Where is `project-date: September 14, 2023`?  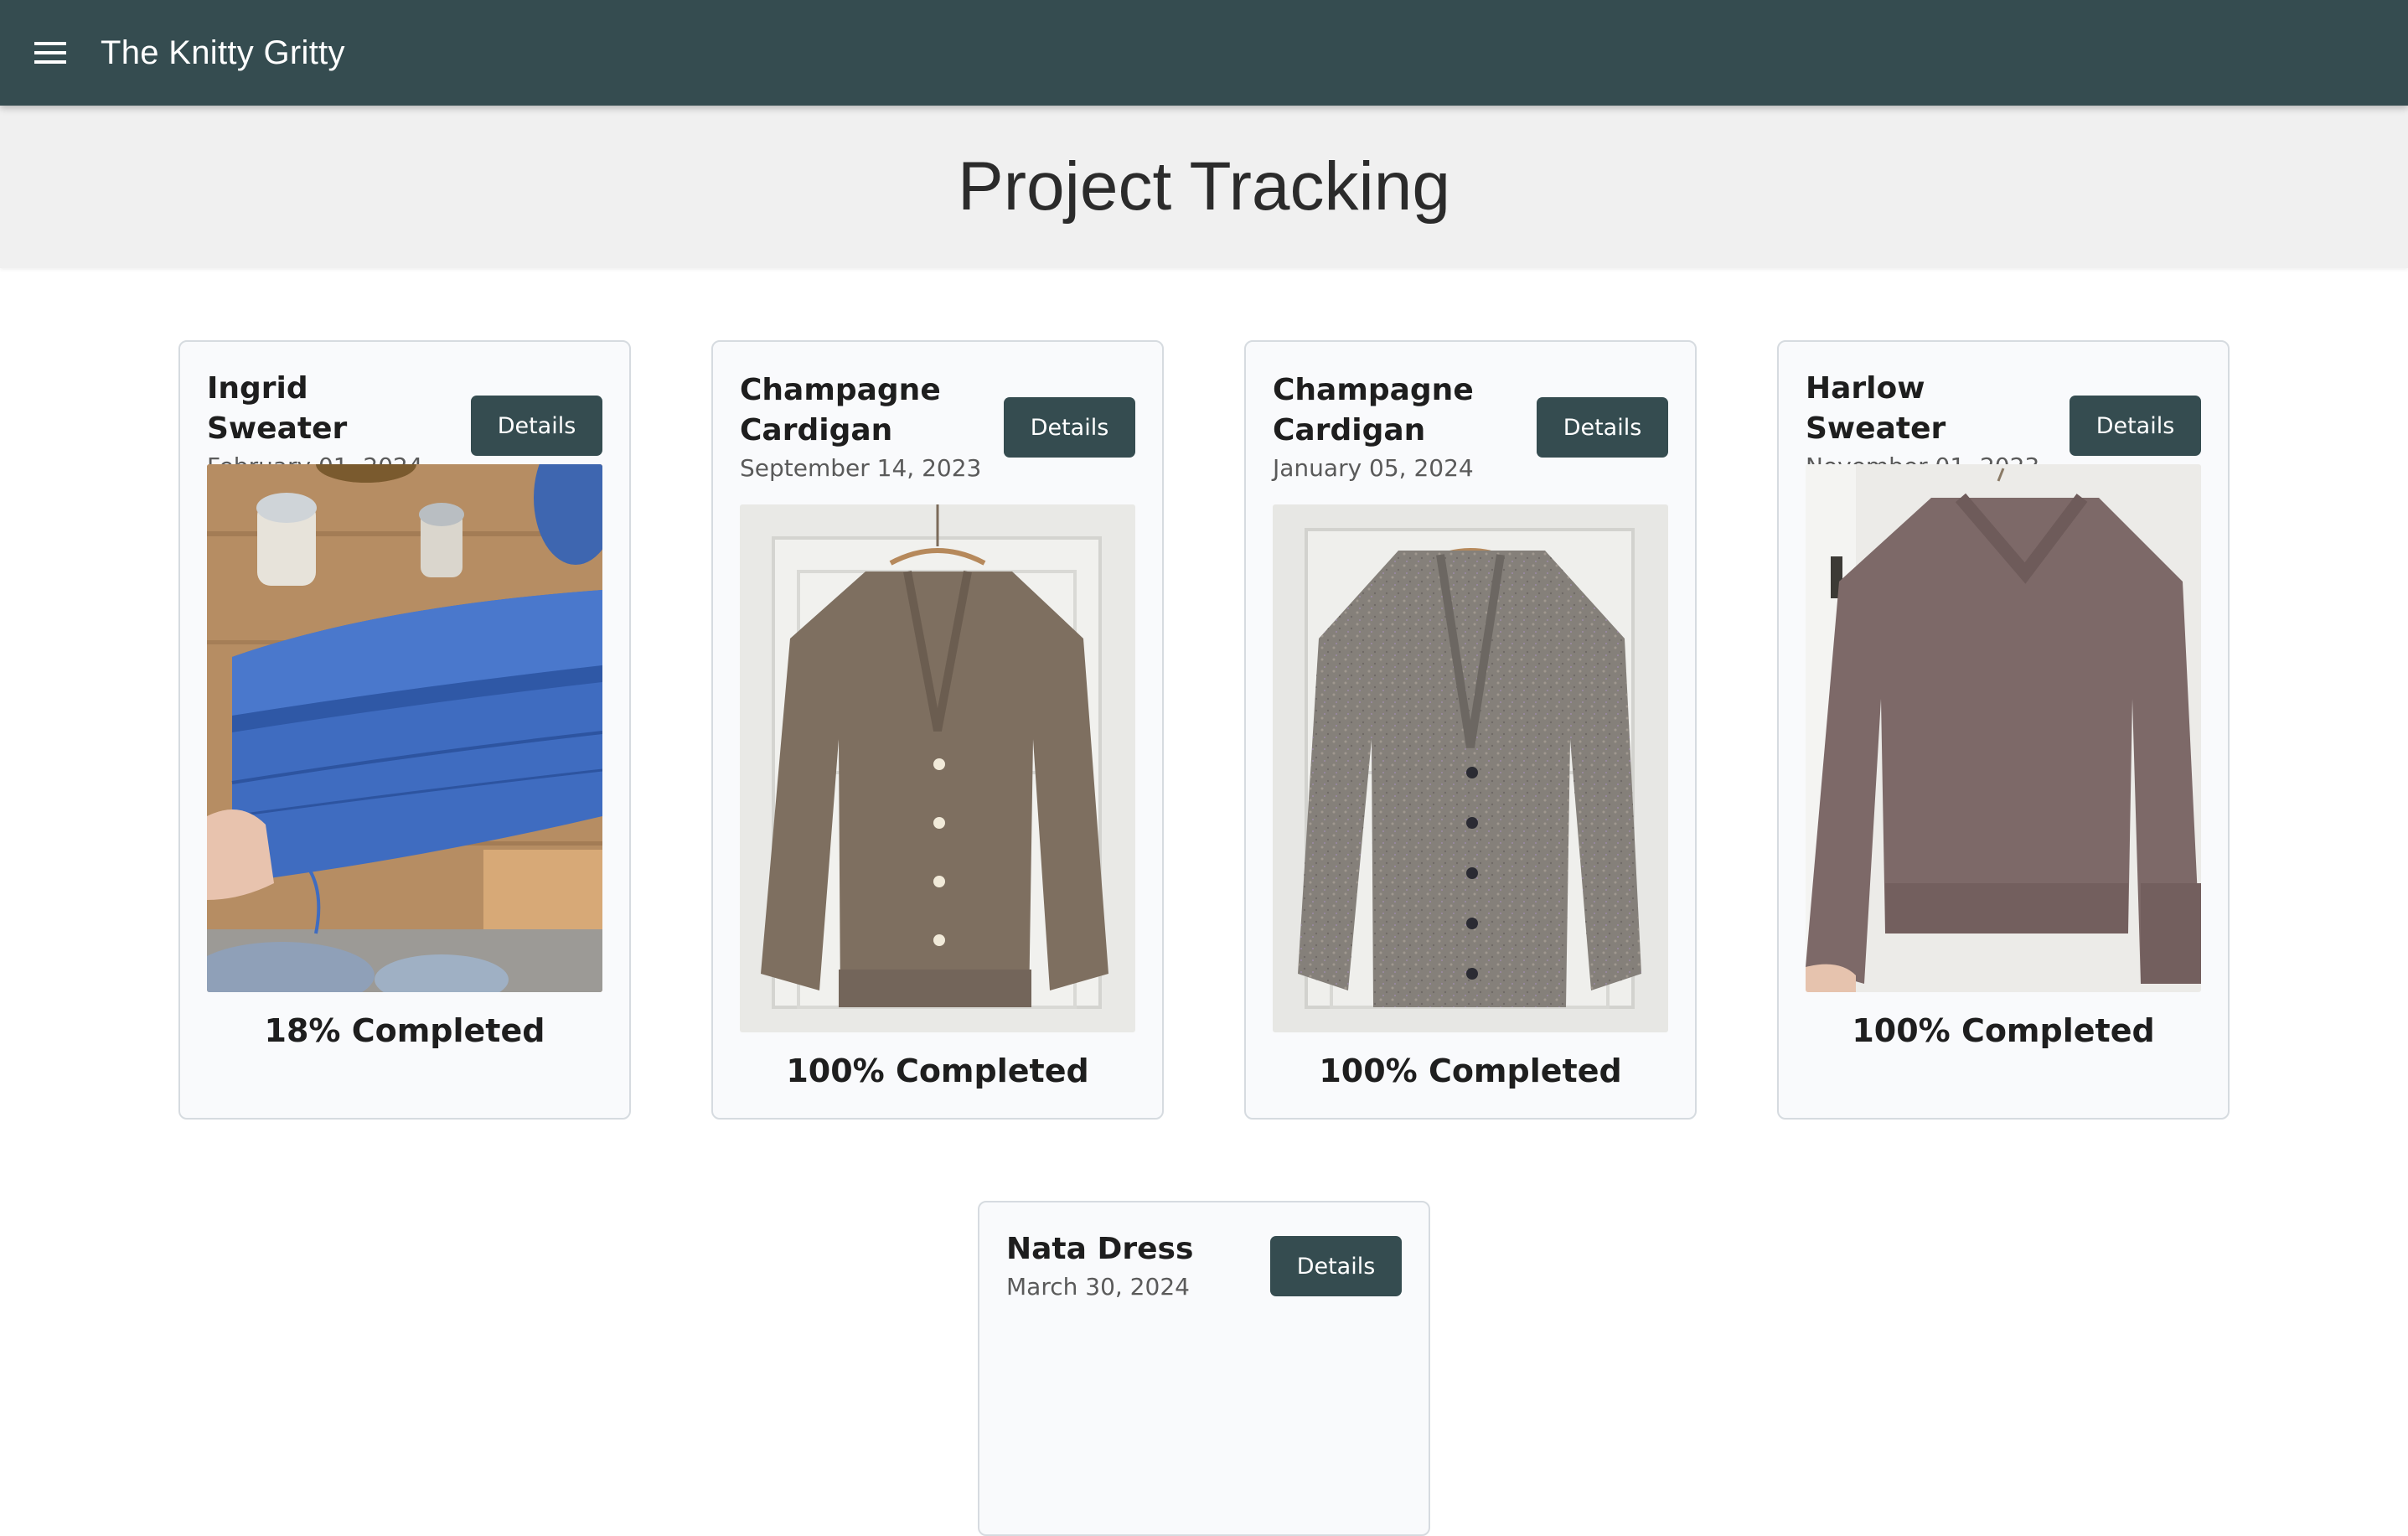 project-date: September 14, 2023 is located at coordinates (861, 468).